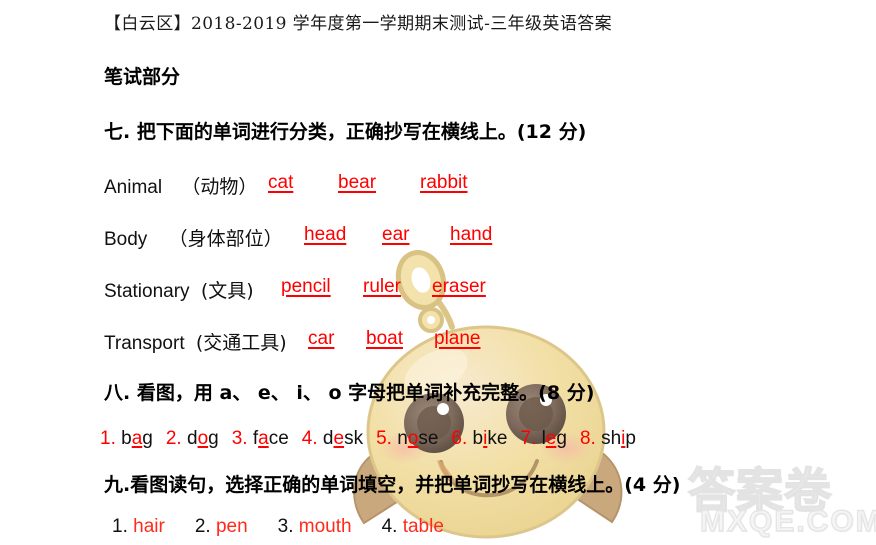  I want to click on fill-word: 4. desk, so click(332, 439).